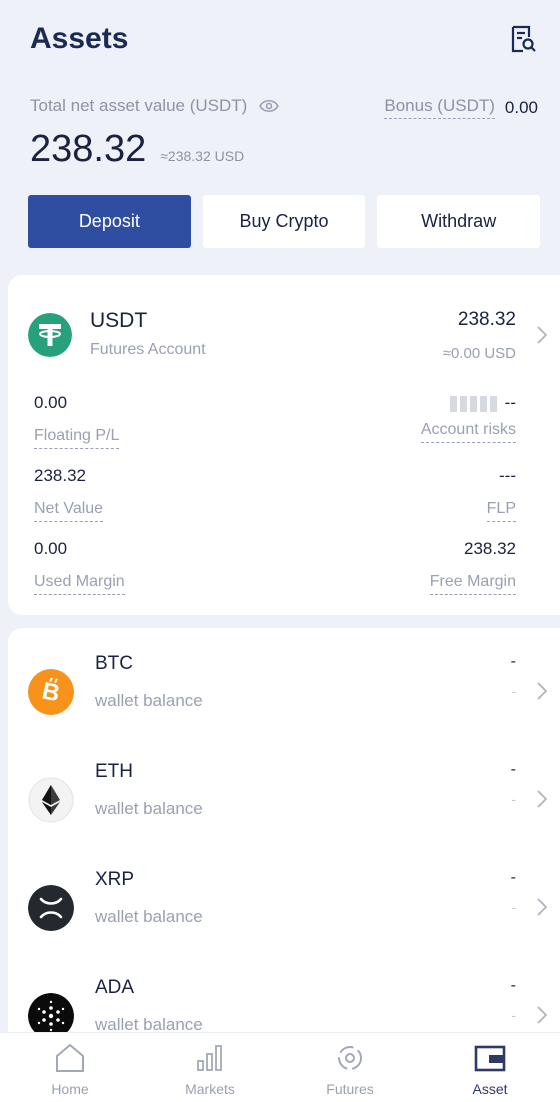 This screenshot has width=560, height=1102. I want to click on wallet-coin-name: BTC, so click(114, 663).